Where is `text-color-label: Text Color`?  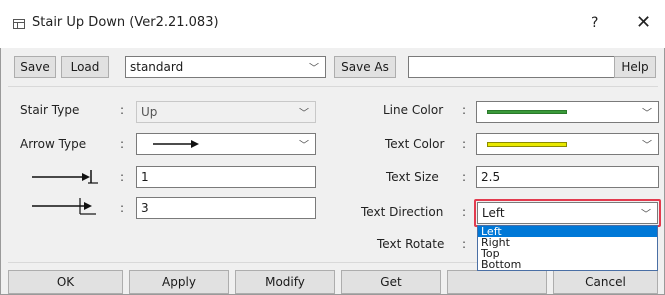 text-color-label: Text Color is located at coordinates (415, 144).